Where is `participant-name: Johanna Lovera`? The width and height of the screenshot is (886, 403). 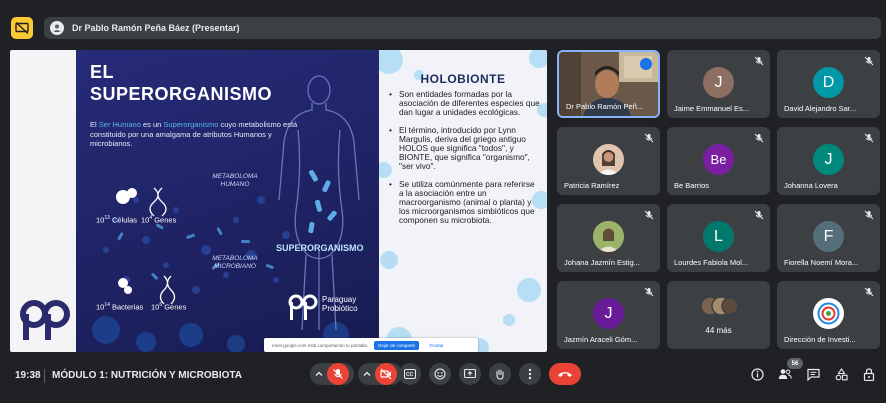
participant-name: Johanna Lovera is located at coordinates (811, 185).